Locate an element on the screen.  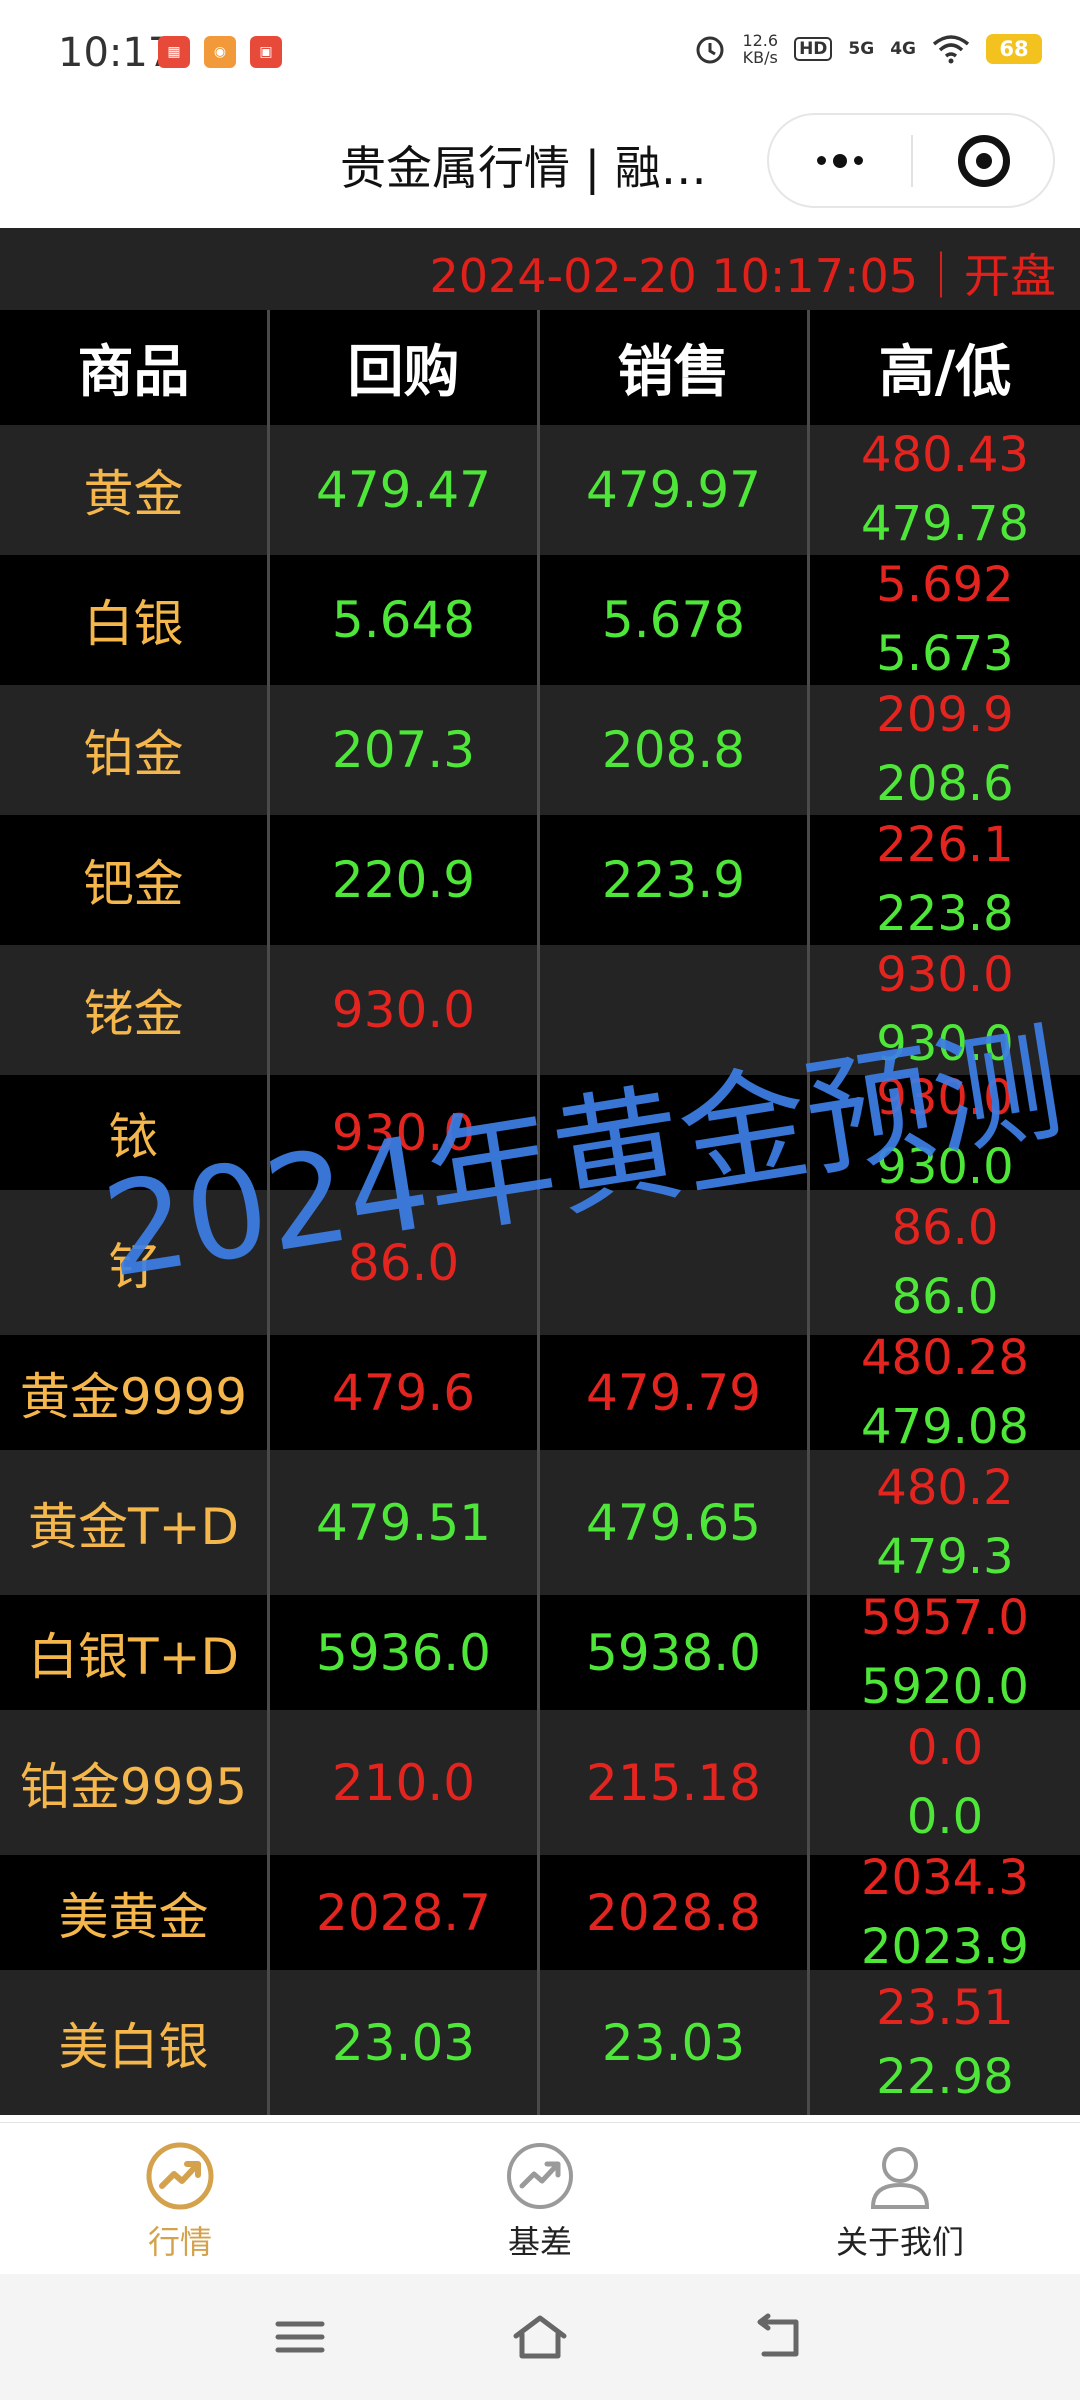
home-icon is located at coordinates (540, 2337).